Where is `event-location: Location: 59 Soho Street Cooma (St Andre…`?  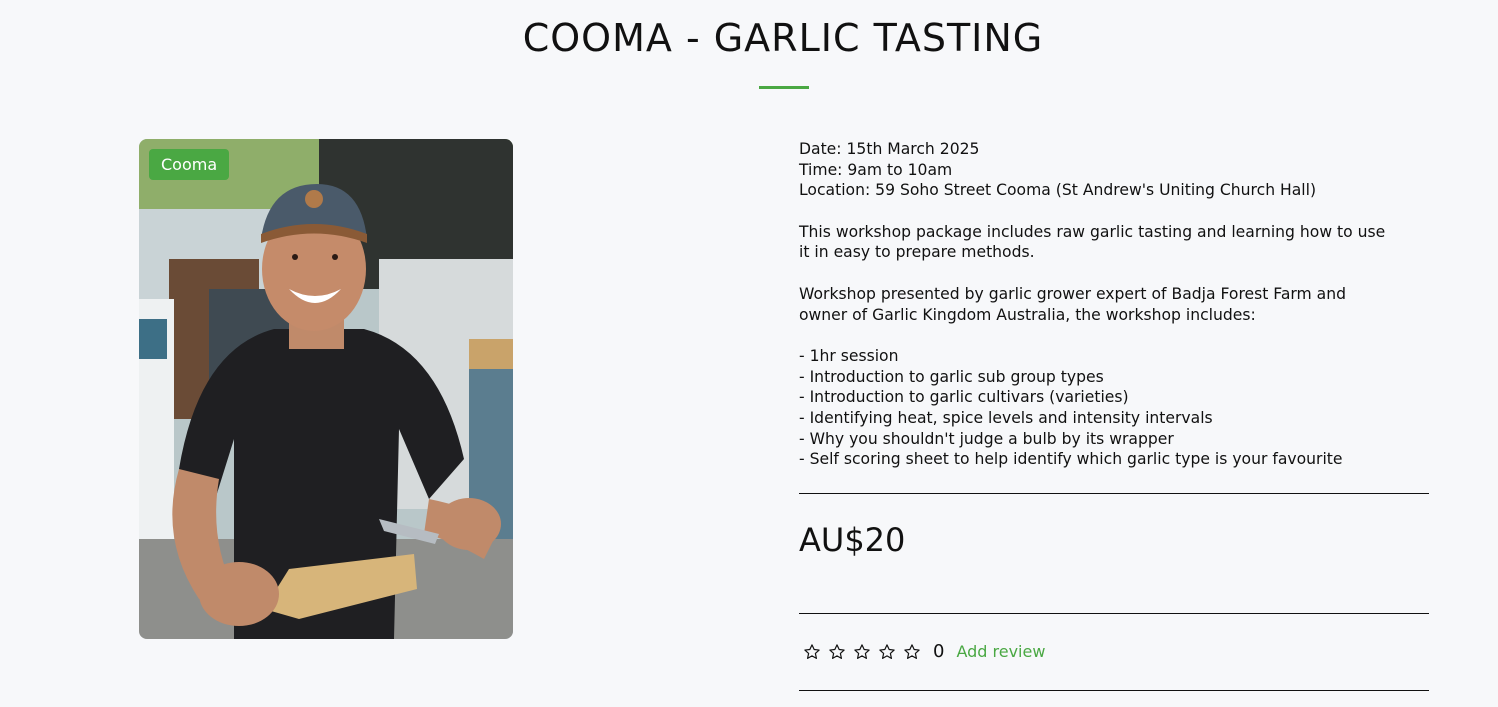 event-location: Location: 59 Soho Street Cooma (St Andre… is located at coordinates (1058, 190).